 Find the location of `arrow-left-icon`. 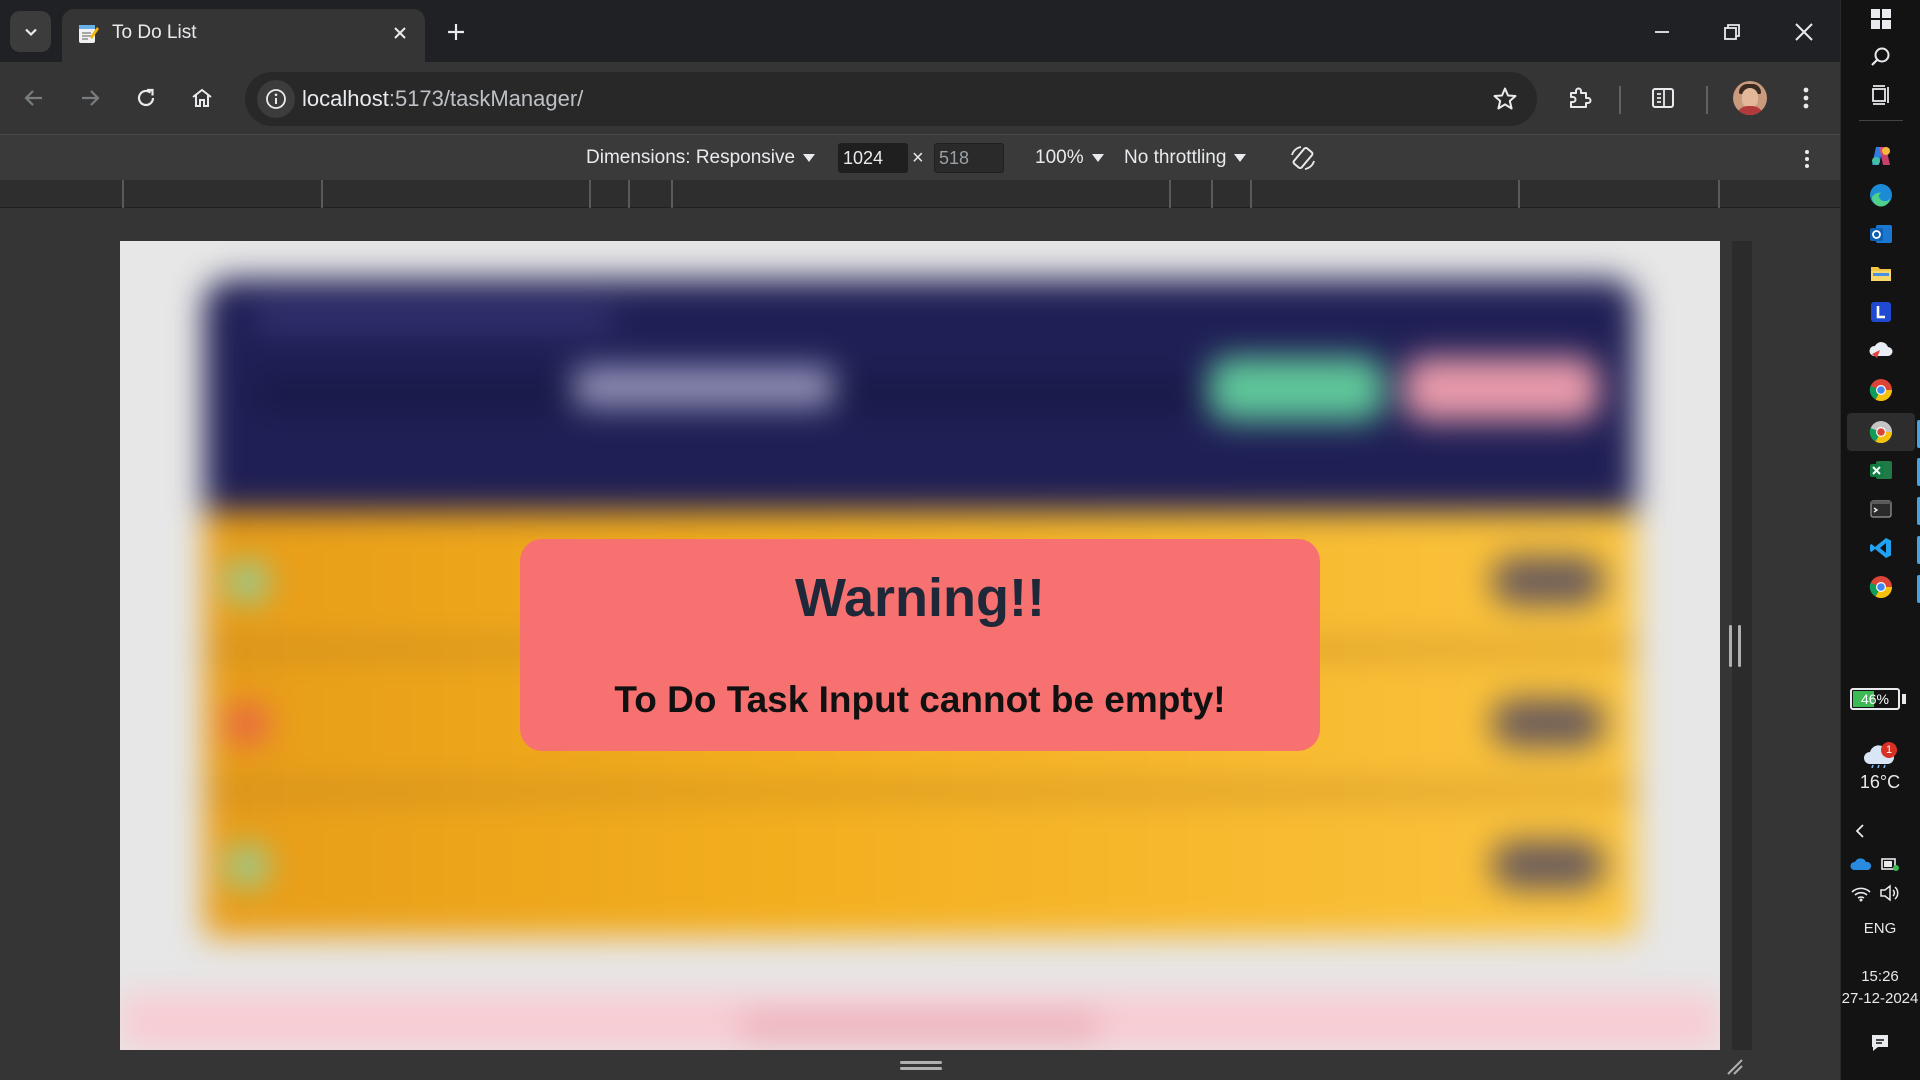

arrow-left-icon is located at coordinates (33, 98).